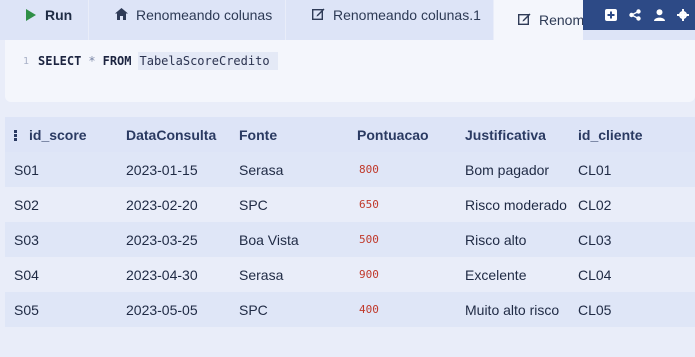  Describe the element at coordinates (15, 135) in the screenshot. I see `column-menu-icon` at that location.